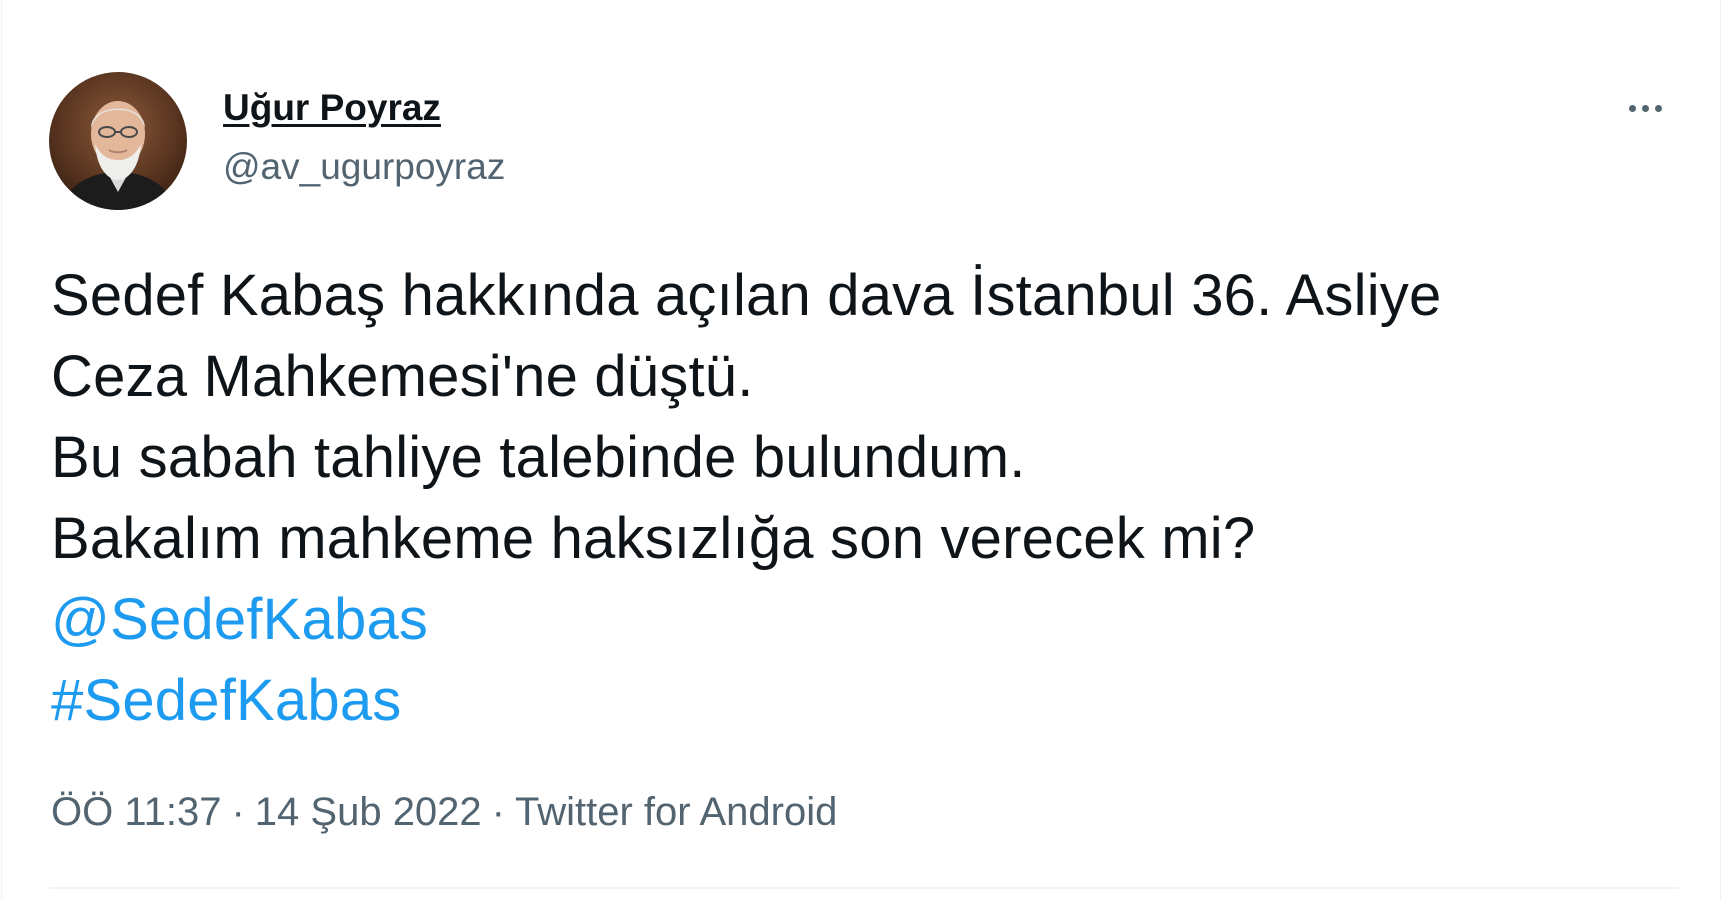 This screenshot has width=1734, height=900. Describe the element at coordinates (332, 108) in the screenshot. I see `display-name: Uğur Poyraz` at that location.